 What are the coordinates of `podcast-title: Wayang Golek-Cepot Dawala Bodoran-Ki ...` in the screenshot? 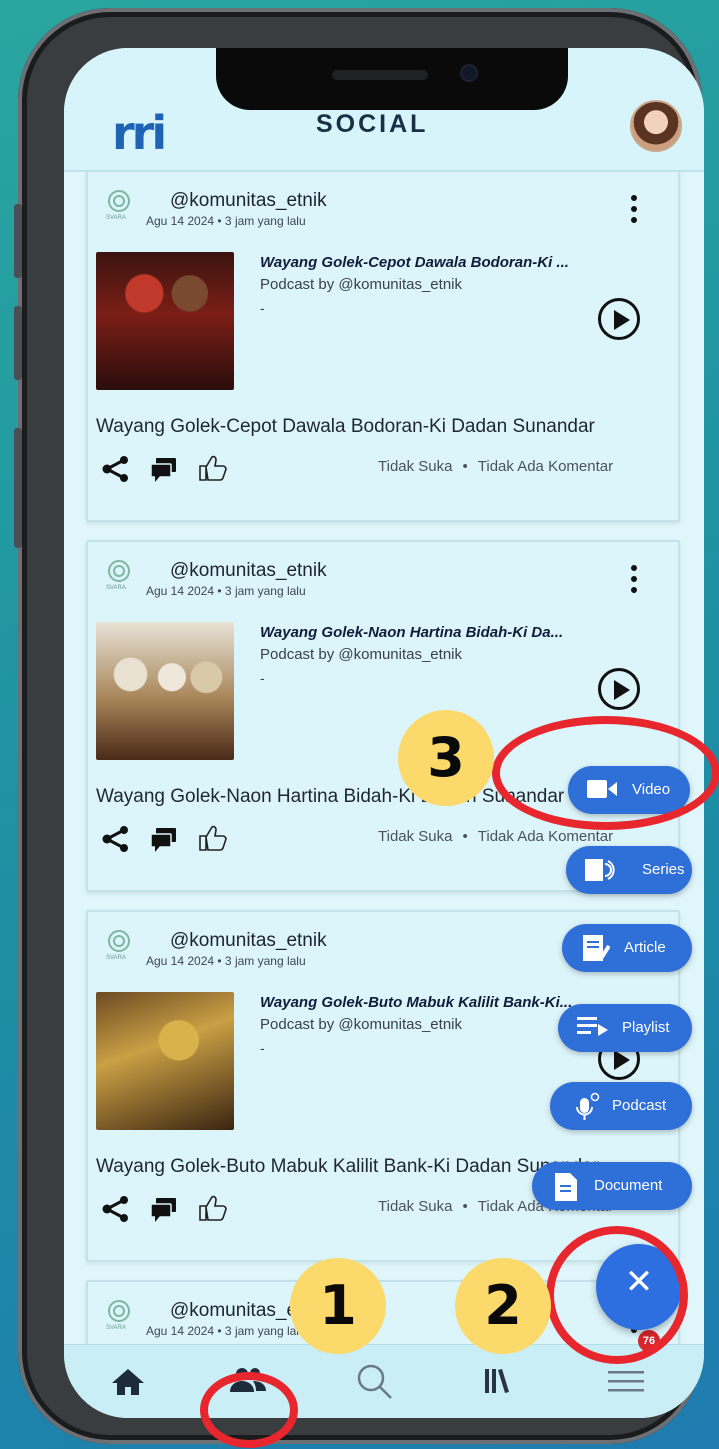 It's located at (414, 262).